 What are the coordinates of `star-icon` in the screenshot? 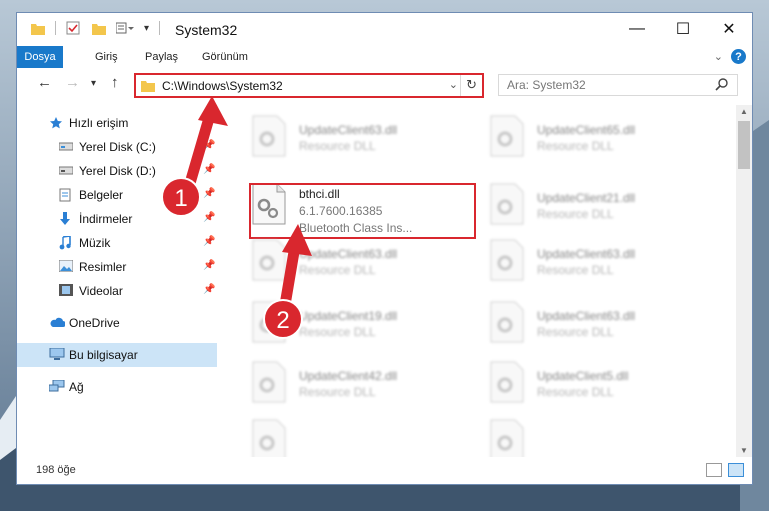 It's located at (56, 124).